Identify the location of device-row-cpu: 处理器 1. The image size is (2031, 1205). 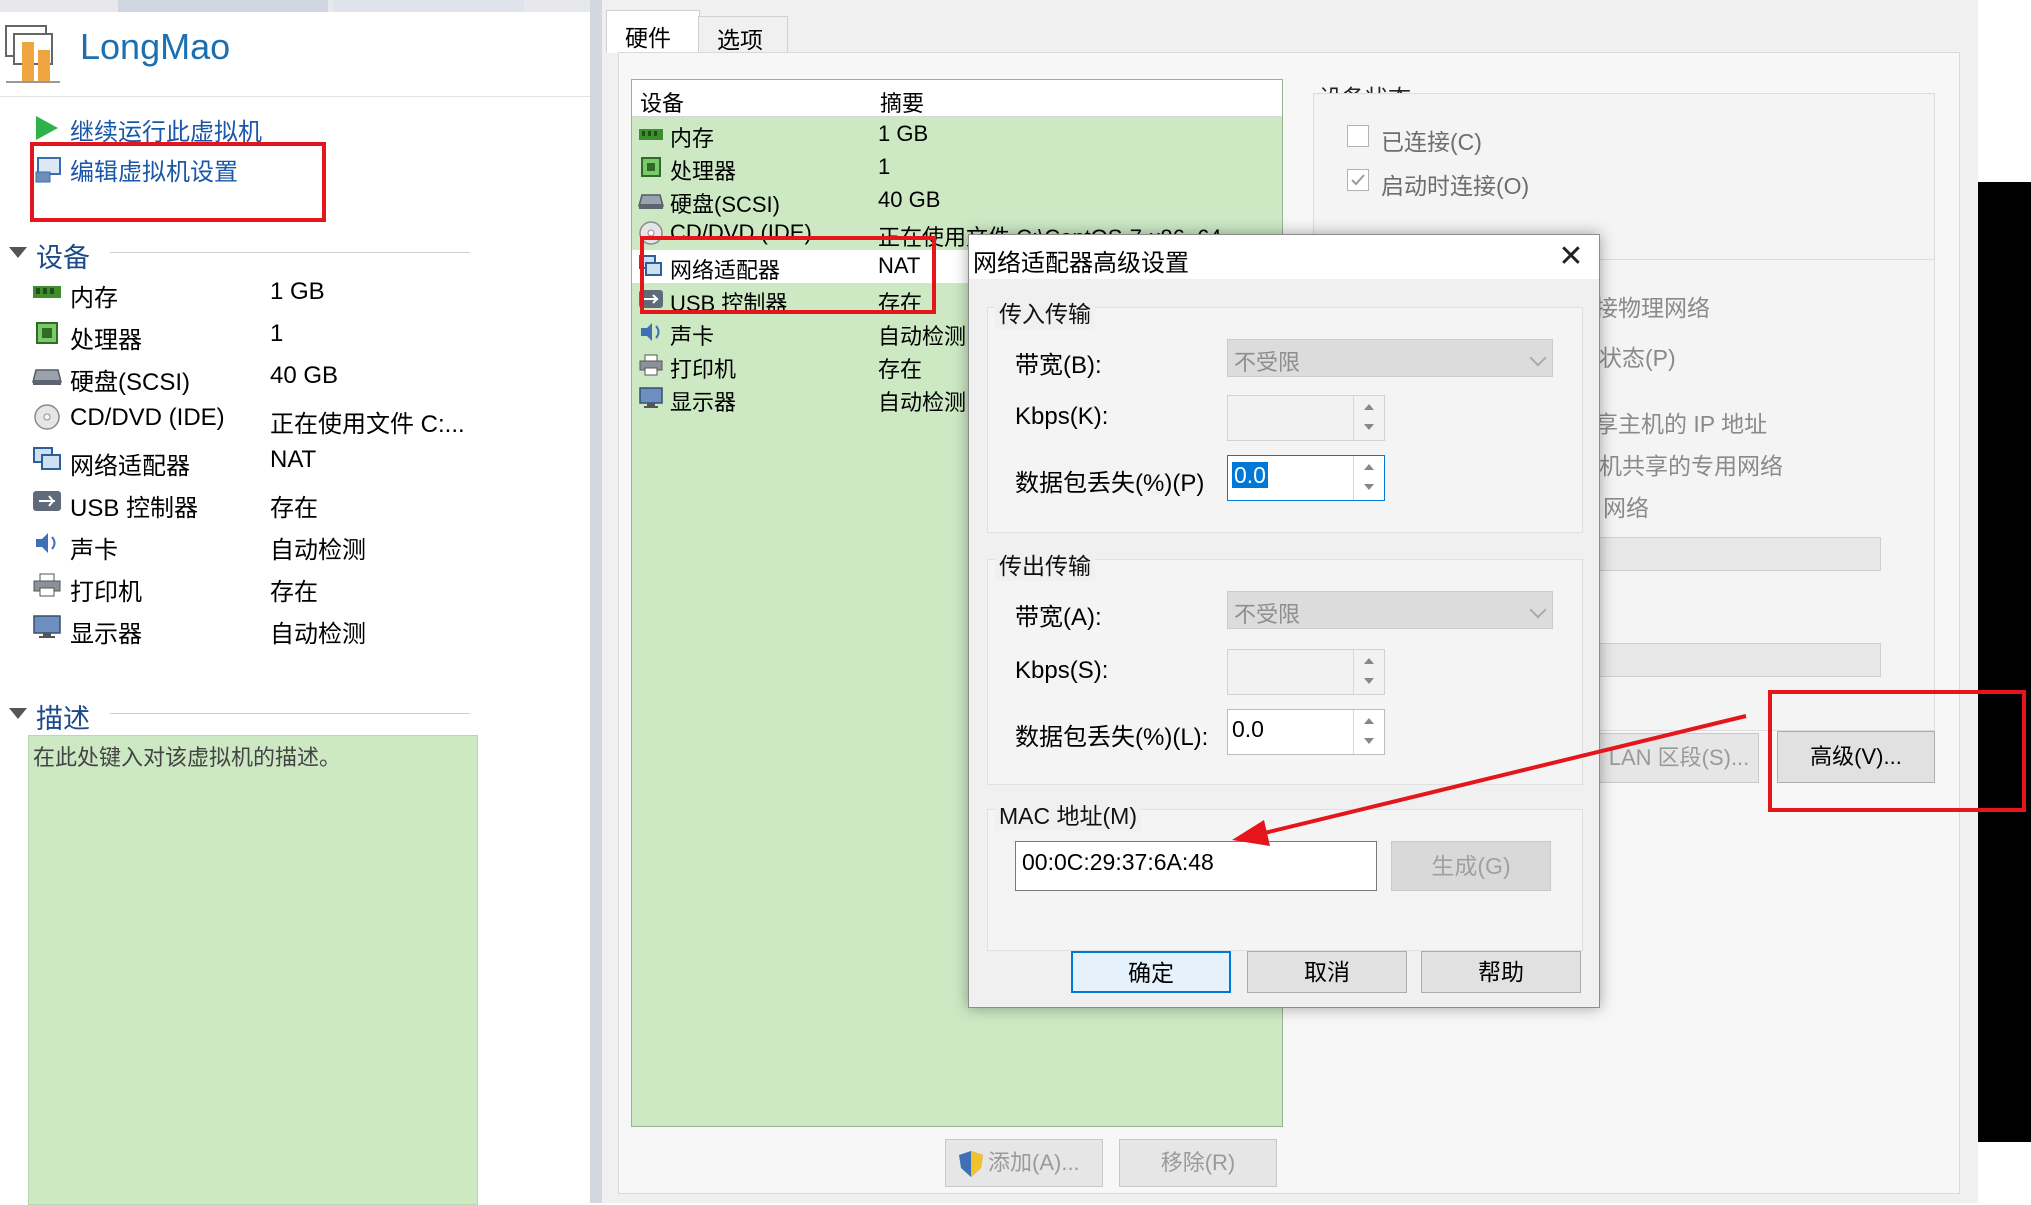
(257, 334).